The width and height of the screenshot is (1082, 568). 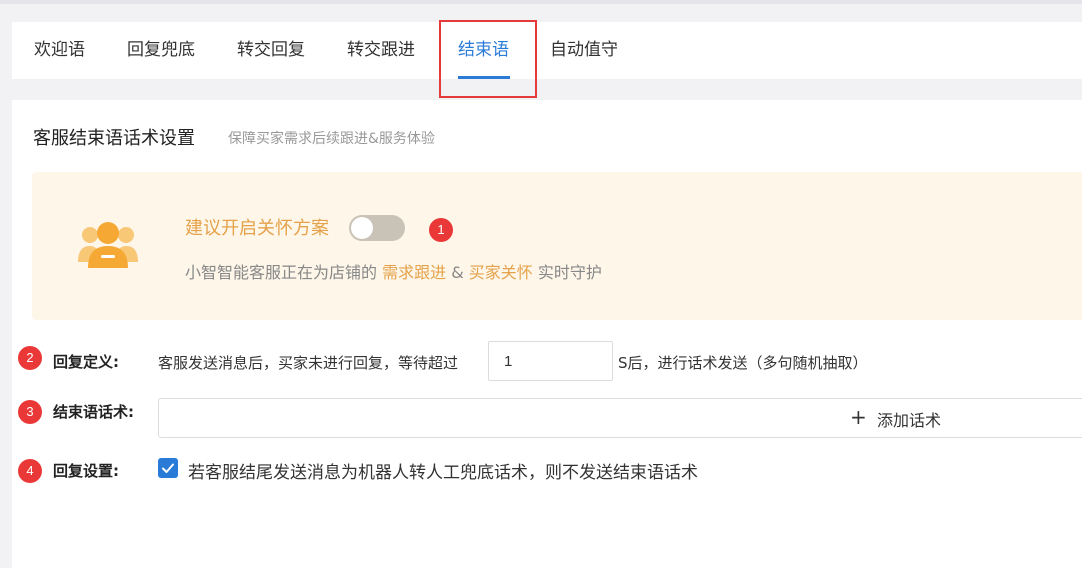 What do you see at coordinates (569, 272) in the screenshot?
I see `banner-desc-suffix: 实时守护` at bounding box center [569, 272].